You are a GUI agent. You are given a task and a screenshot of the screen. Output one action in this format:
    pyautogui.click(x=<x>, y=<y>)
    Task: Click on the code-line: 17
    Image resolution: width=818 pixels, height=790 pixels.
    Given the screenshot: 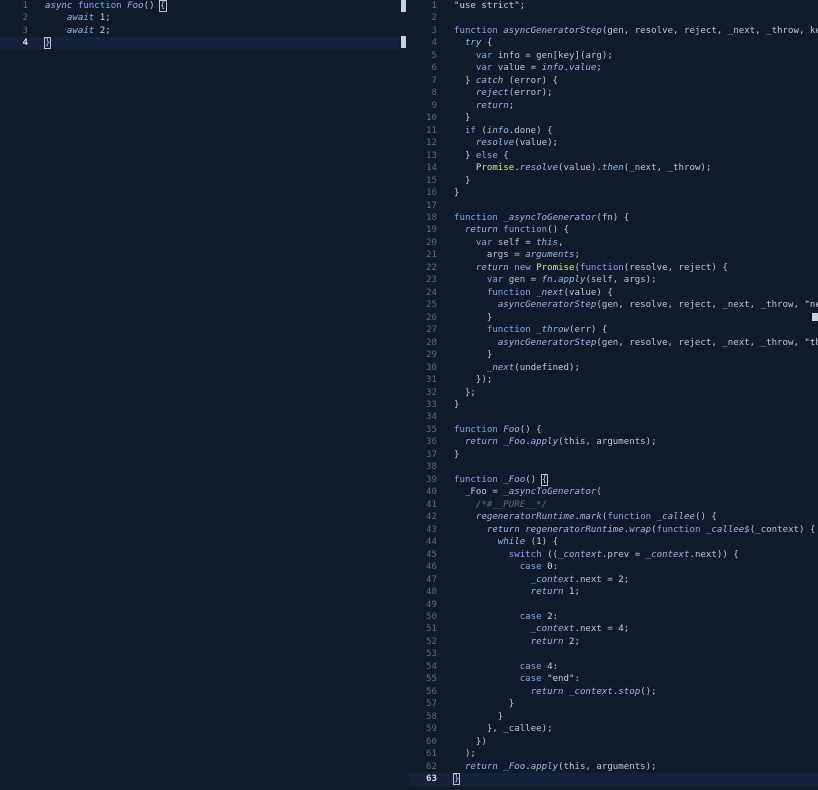 What is the action you would take?
    pyautogui.click(x=613, y=206)
    